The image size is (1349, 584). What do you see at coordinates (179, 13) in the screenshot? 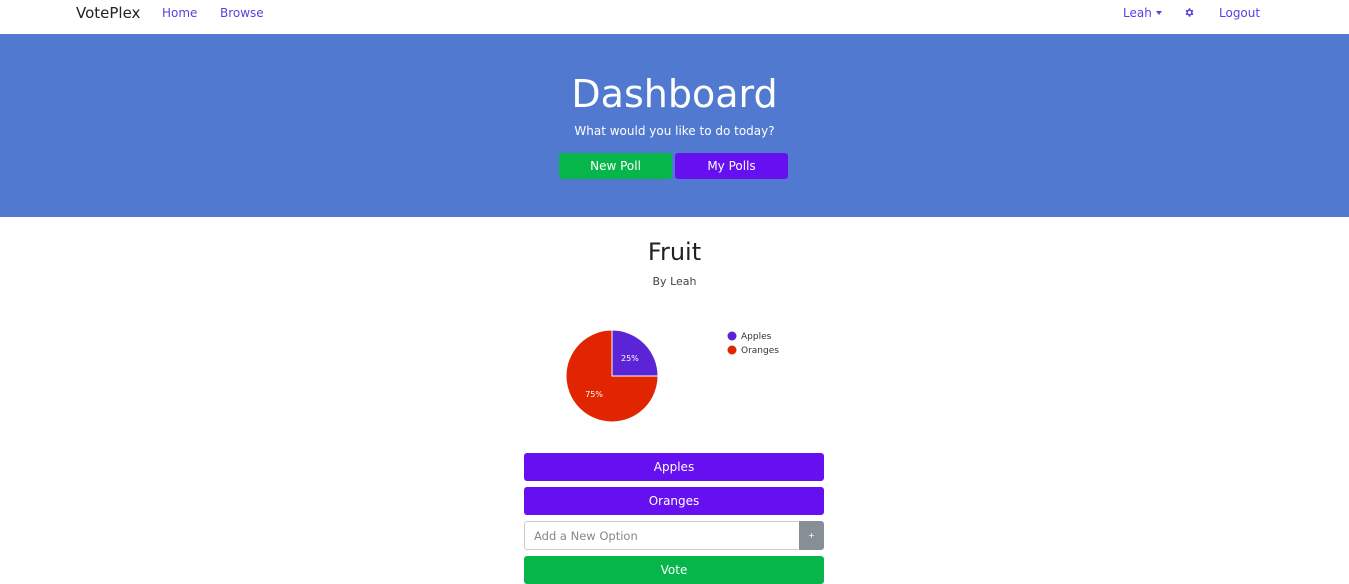
I see `nav-home-link: Home` at bounding box center [179, 13].